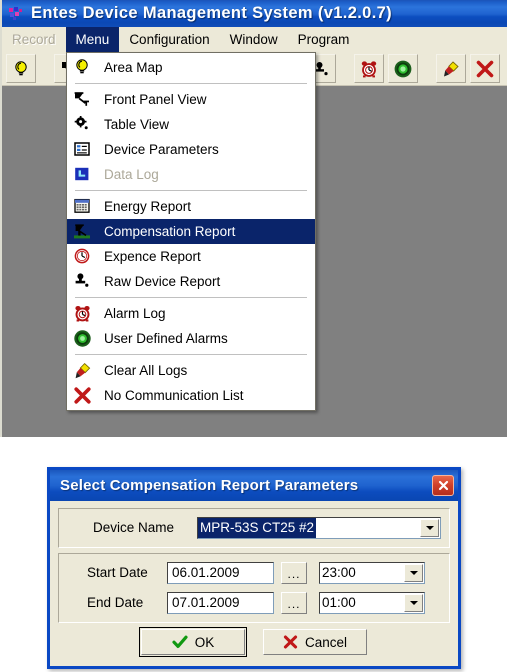  What do you see at coordinates (324, 39) in the screenshot?
I see `menubar-item-program: Program` at bounding box center [324, 39].